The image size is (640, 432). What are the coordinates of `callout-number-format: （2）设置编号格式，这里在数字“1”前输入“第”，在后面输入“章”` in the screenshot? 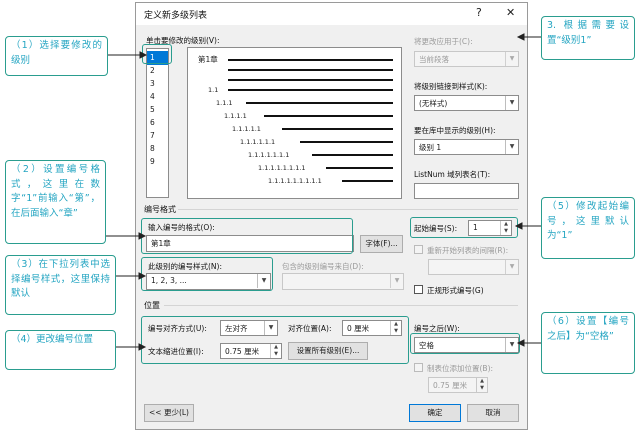 It's located at (55, 202).